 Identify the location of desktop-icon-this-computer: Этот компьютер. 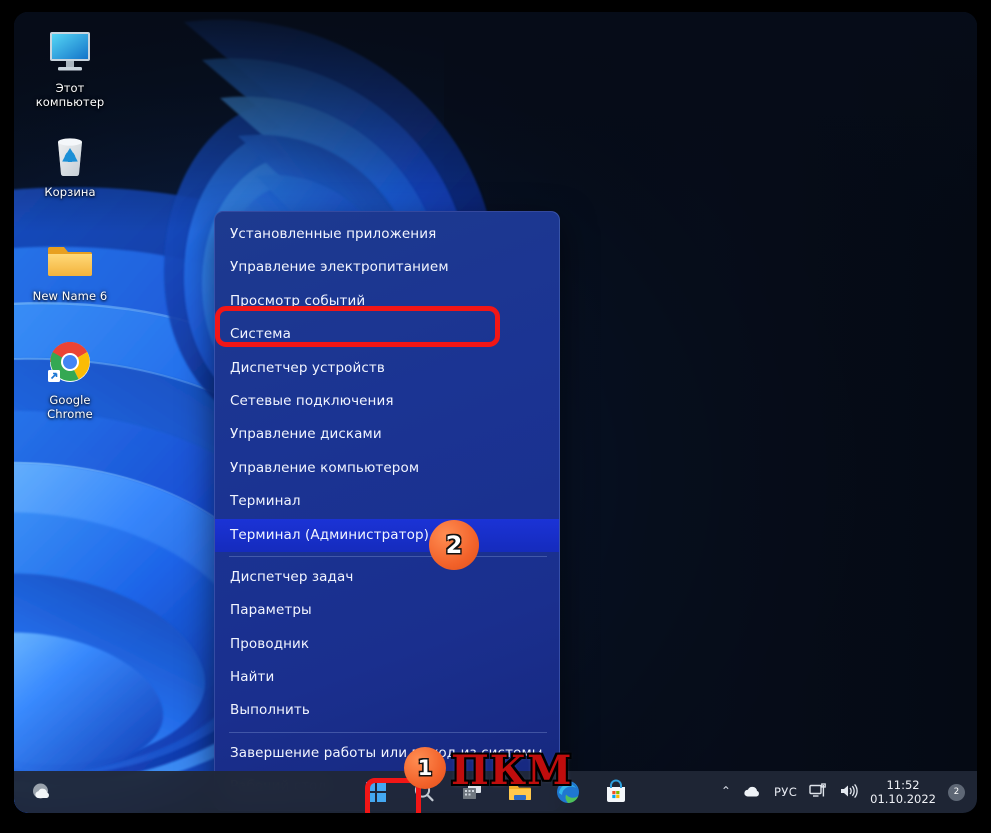
(70, 67).